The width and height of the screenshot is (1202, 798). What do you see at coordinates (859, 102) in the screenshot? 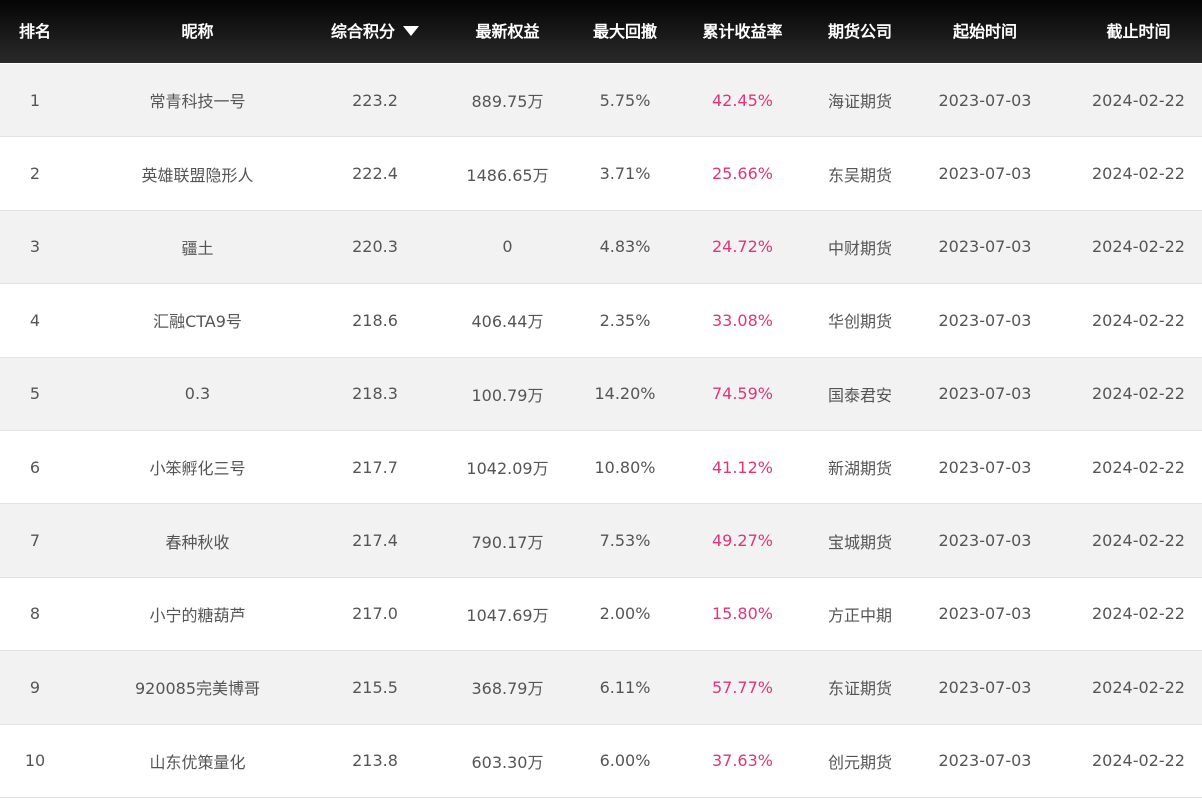
I see `cell-broker: 海证期货` at bounding box center [859, 102].